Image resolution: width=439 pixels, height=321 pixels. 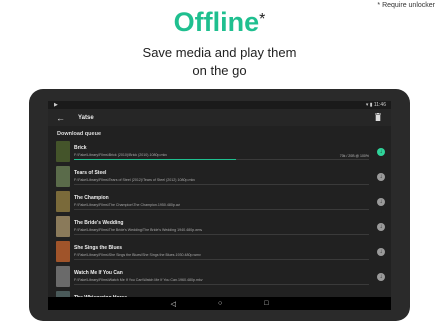 I want to click on nav-home-icon: ○, so click(x=220, y=303).